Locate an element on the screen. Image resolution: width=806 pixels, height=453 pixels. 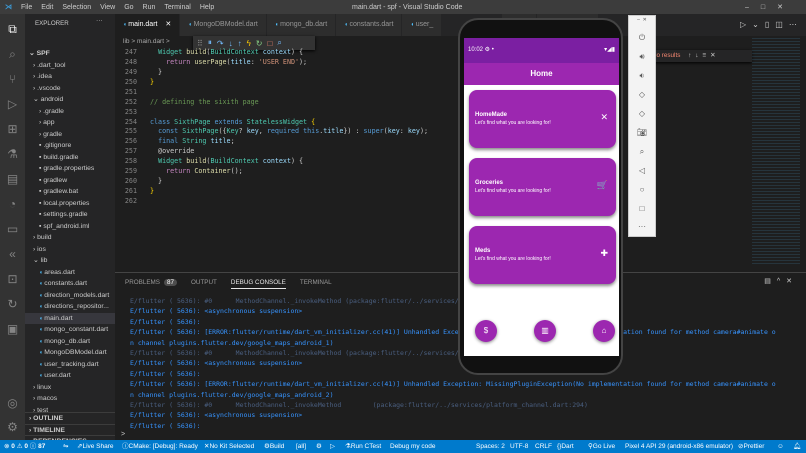
remote-icon: ▣ is located at coordinates (12, 329).